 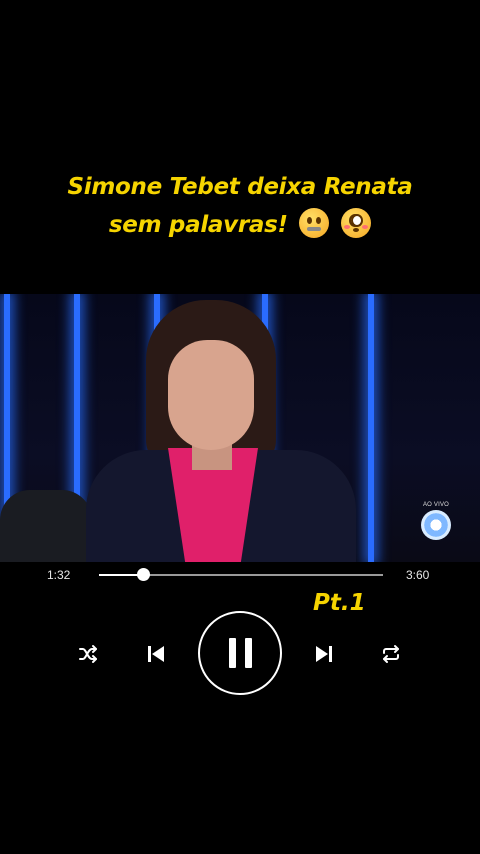 I want to click on repeat-button, so click(x=391, y=654).